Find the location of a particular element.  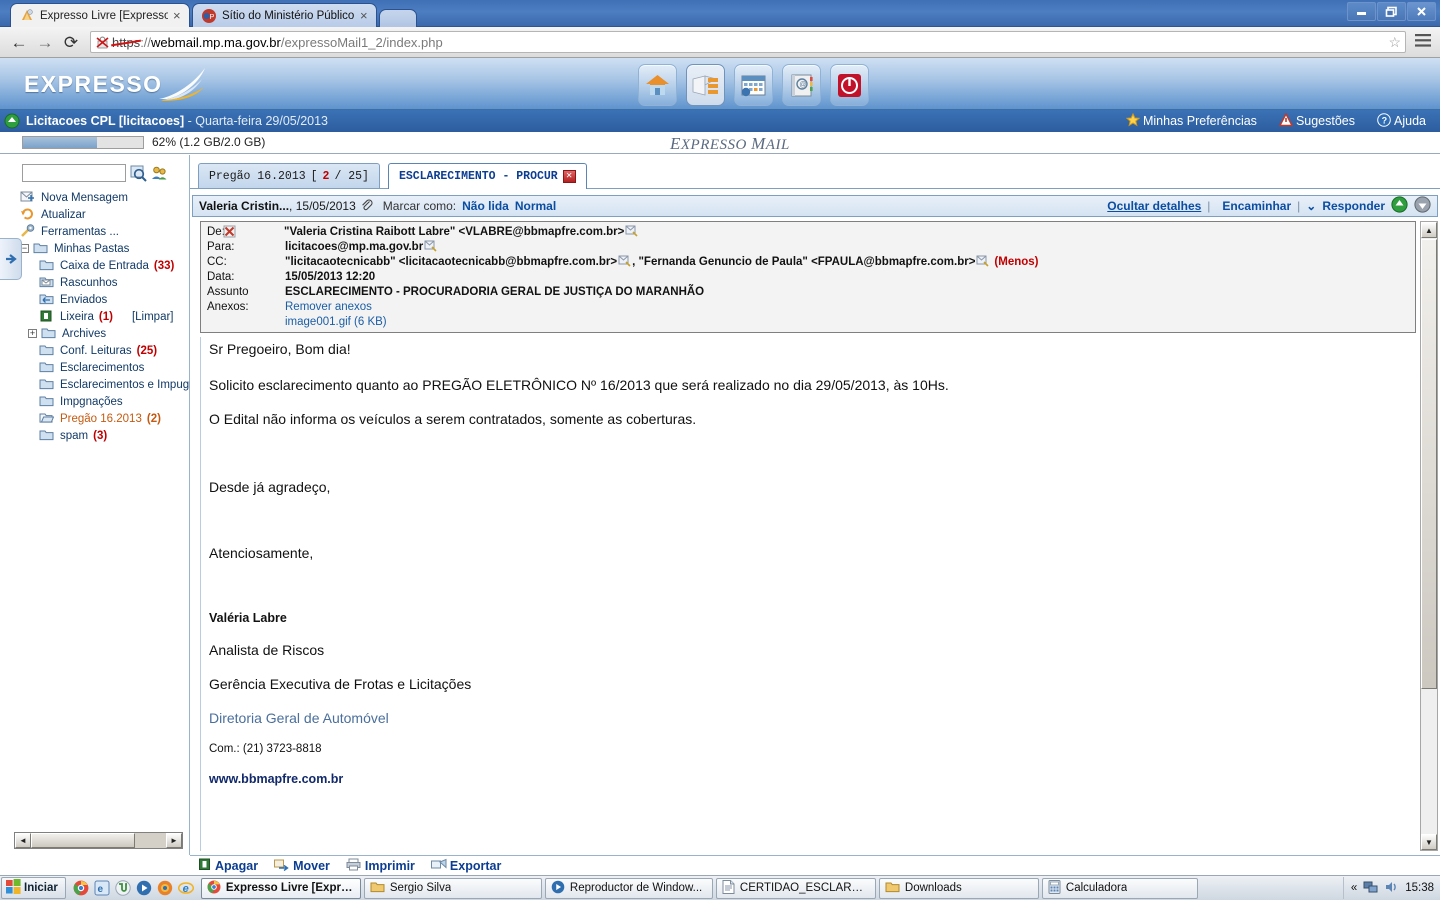

firefox-orb-icon is located at coordinates (165, 888).